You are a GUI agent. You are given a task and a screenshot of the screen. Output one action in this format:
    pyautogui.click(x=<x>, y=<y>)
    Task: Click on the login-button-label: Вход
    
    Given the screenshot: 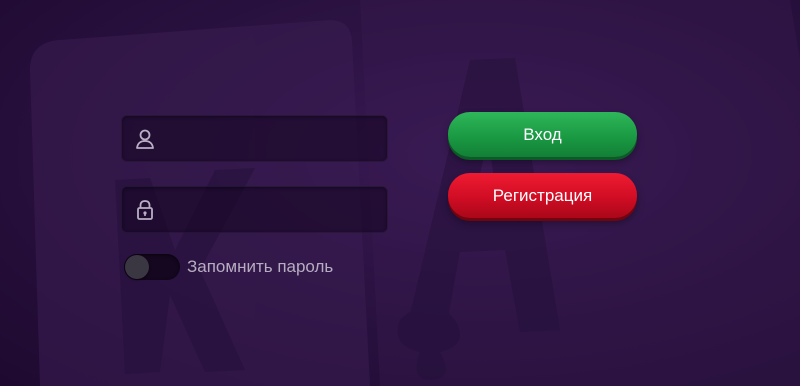 What is the action you would take?
    pyautogui.click(x=542, y=134)
    